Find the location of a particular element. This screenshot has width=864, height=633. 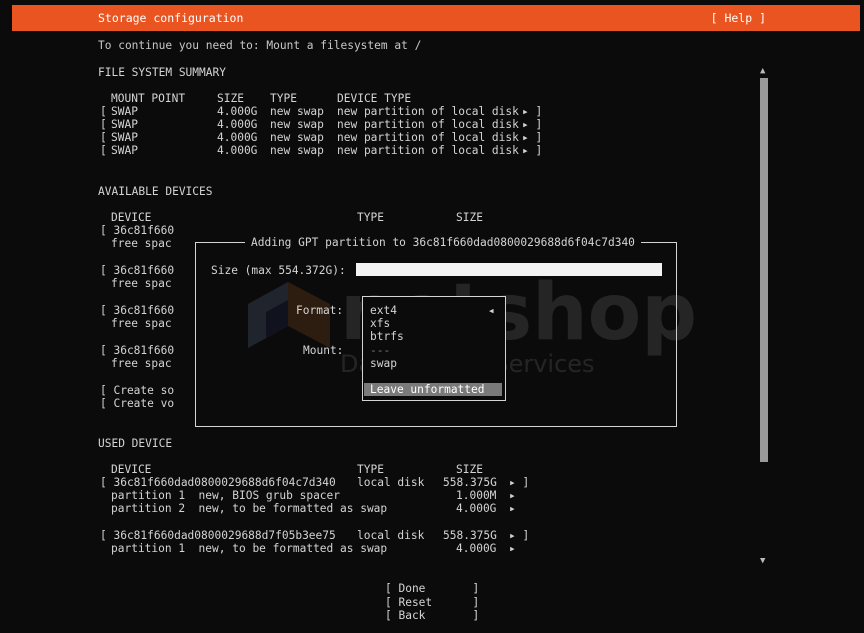

format-option-leave-unformatted: Leave unformatted is located at coordinates (433, 389).